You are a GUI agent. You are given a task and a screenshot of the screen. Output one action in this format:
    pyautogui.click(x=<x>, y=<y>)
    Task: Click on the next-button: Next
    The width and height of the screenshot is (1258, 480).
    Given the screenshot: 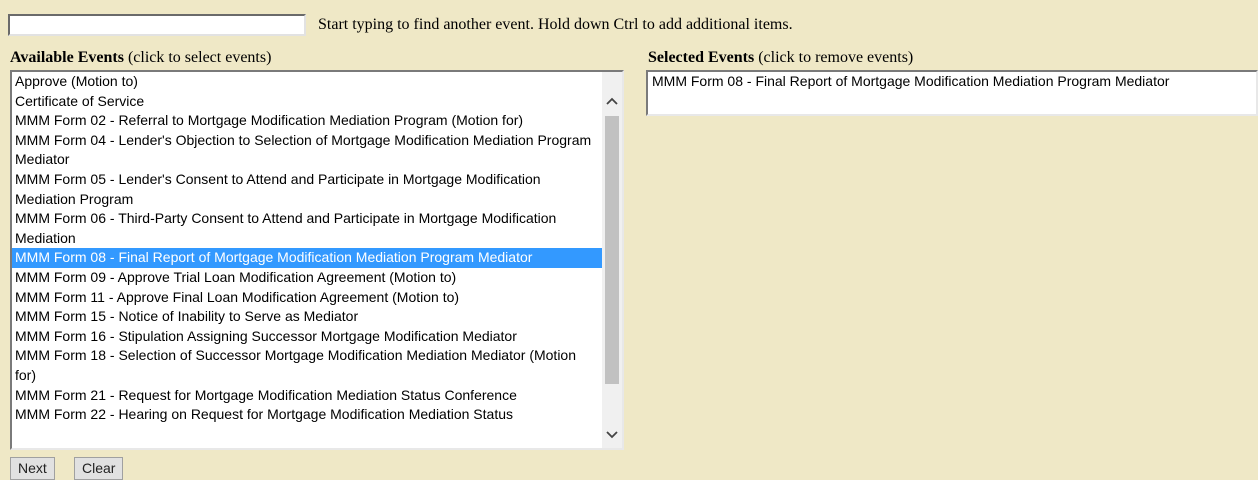 What is the action you would take?
    pyautogui.click(x=32, y=468)
    